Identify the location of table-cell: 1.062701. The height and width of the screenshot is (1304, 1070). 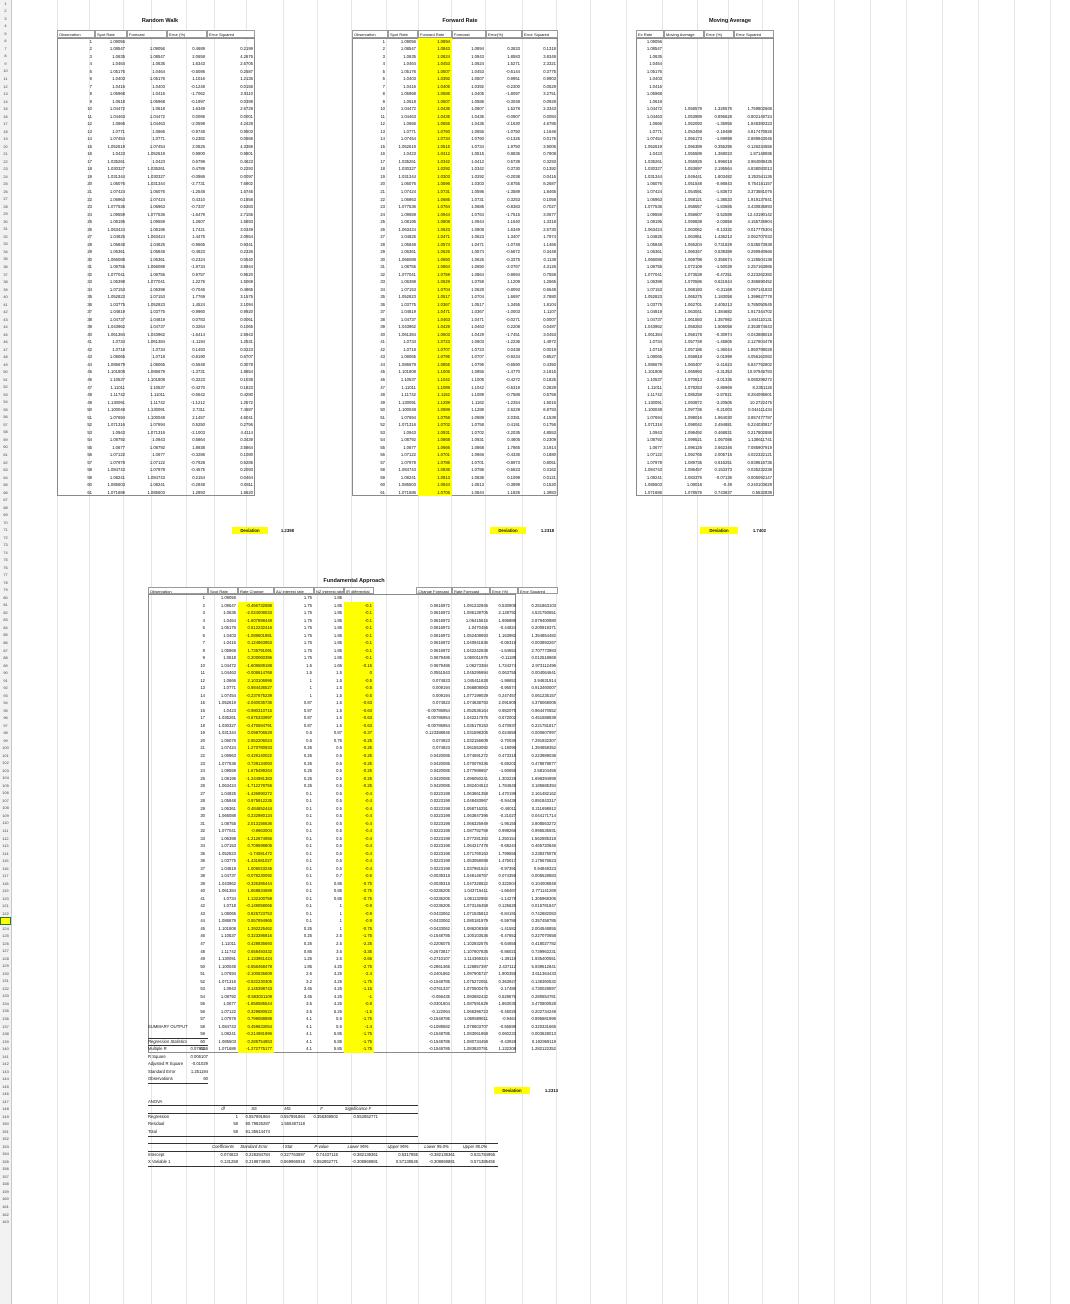
(684, 305).